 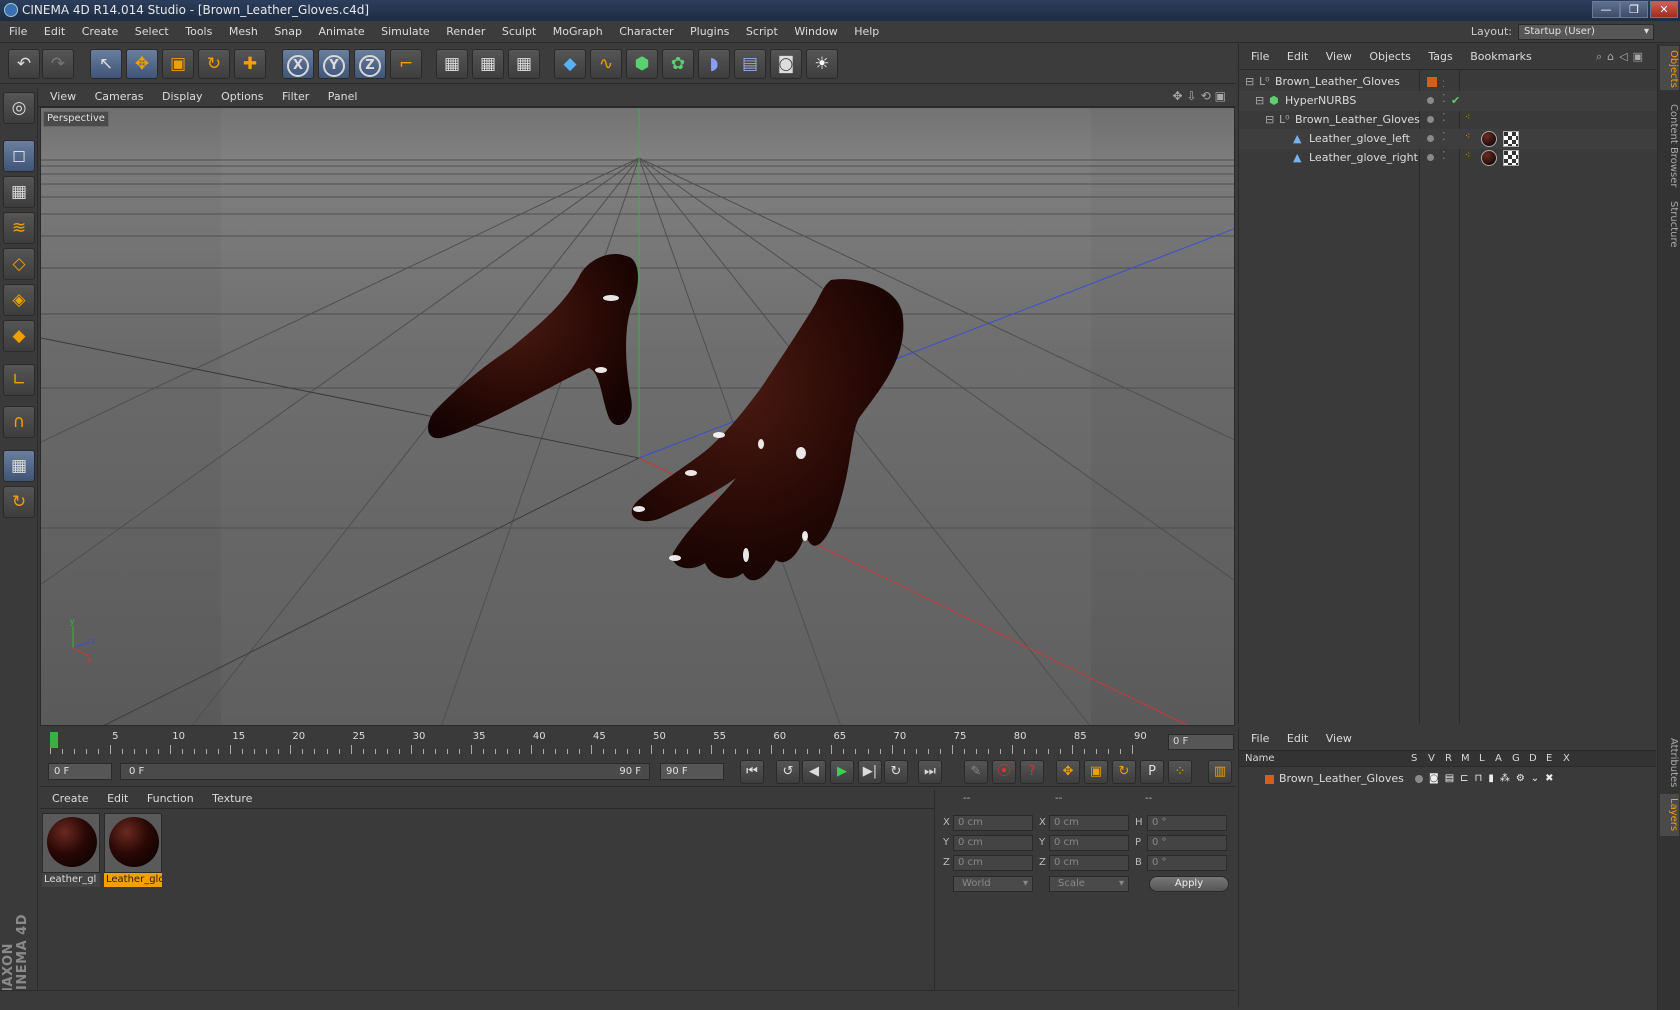 What do you see at coordinates (370, 64) in the screenshot?
I see `z-axis-lock-button: Z` at bounding box center [370, 64].